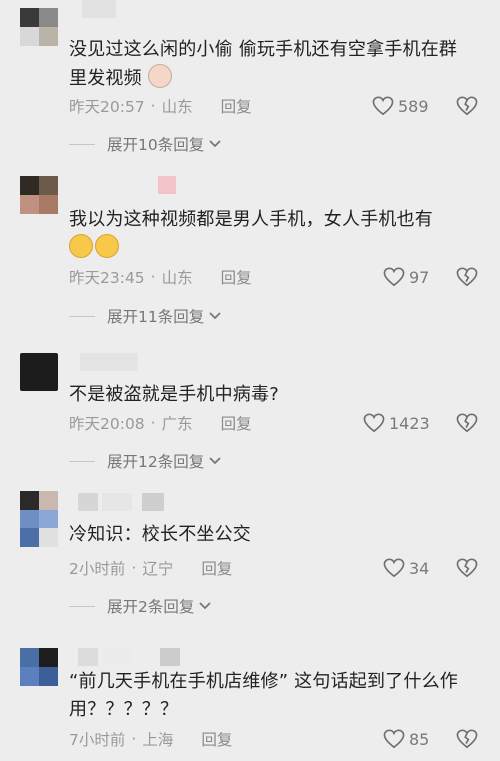 The width and height of the screenshot is (500, 761). I want to click on like-button: 34, so click(406, 568).